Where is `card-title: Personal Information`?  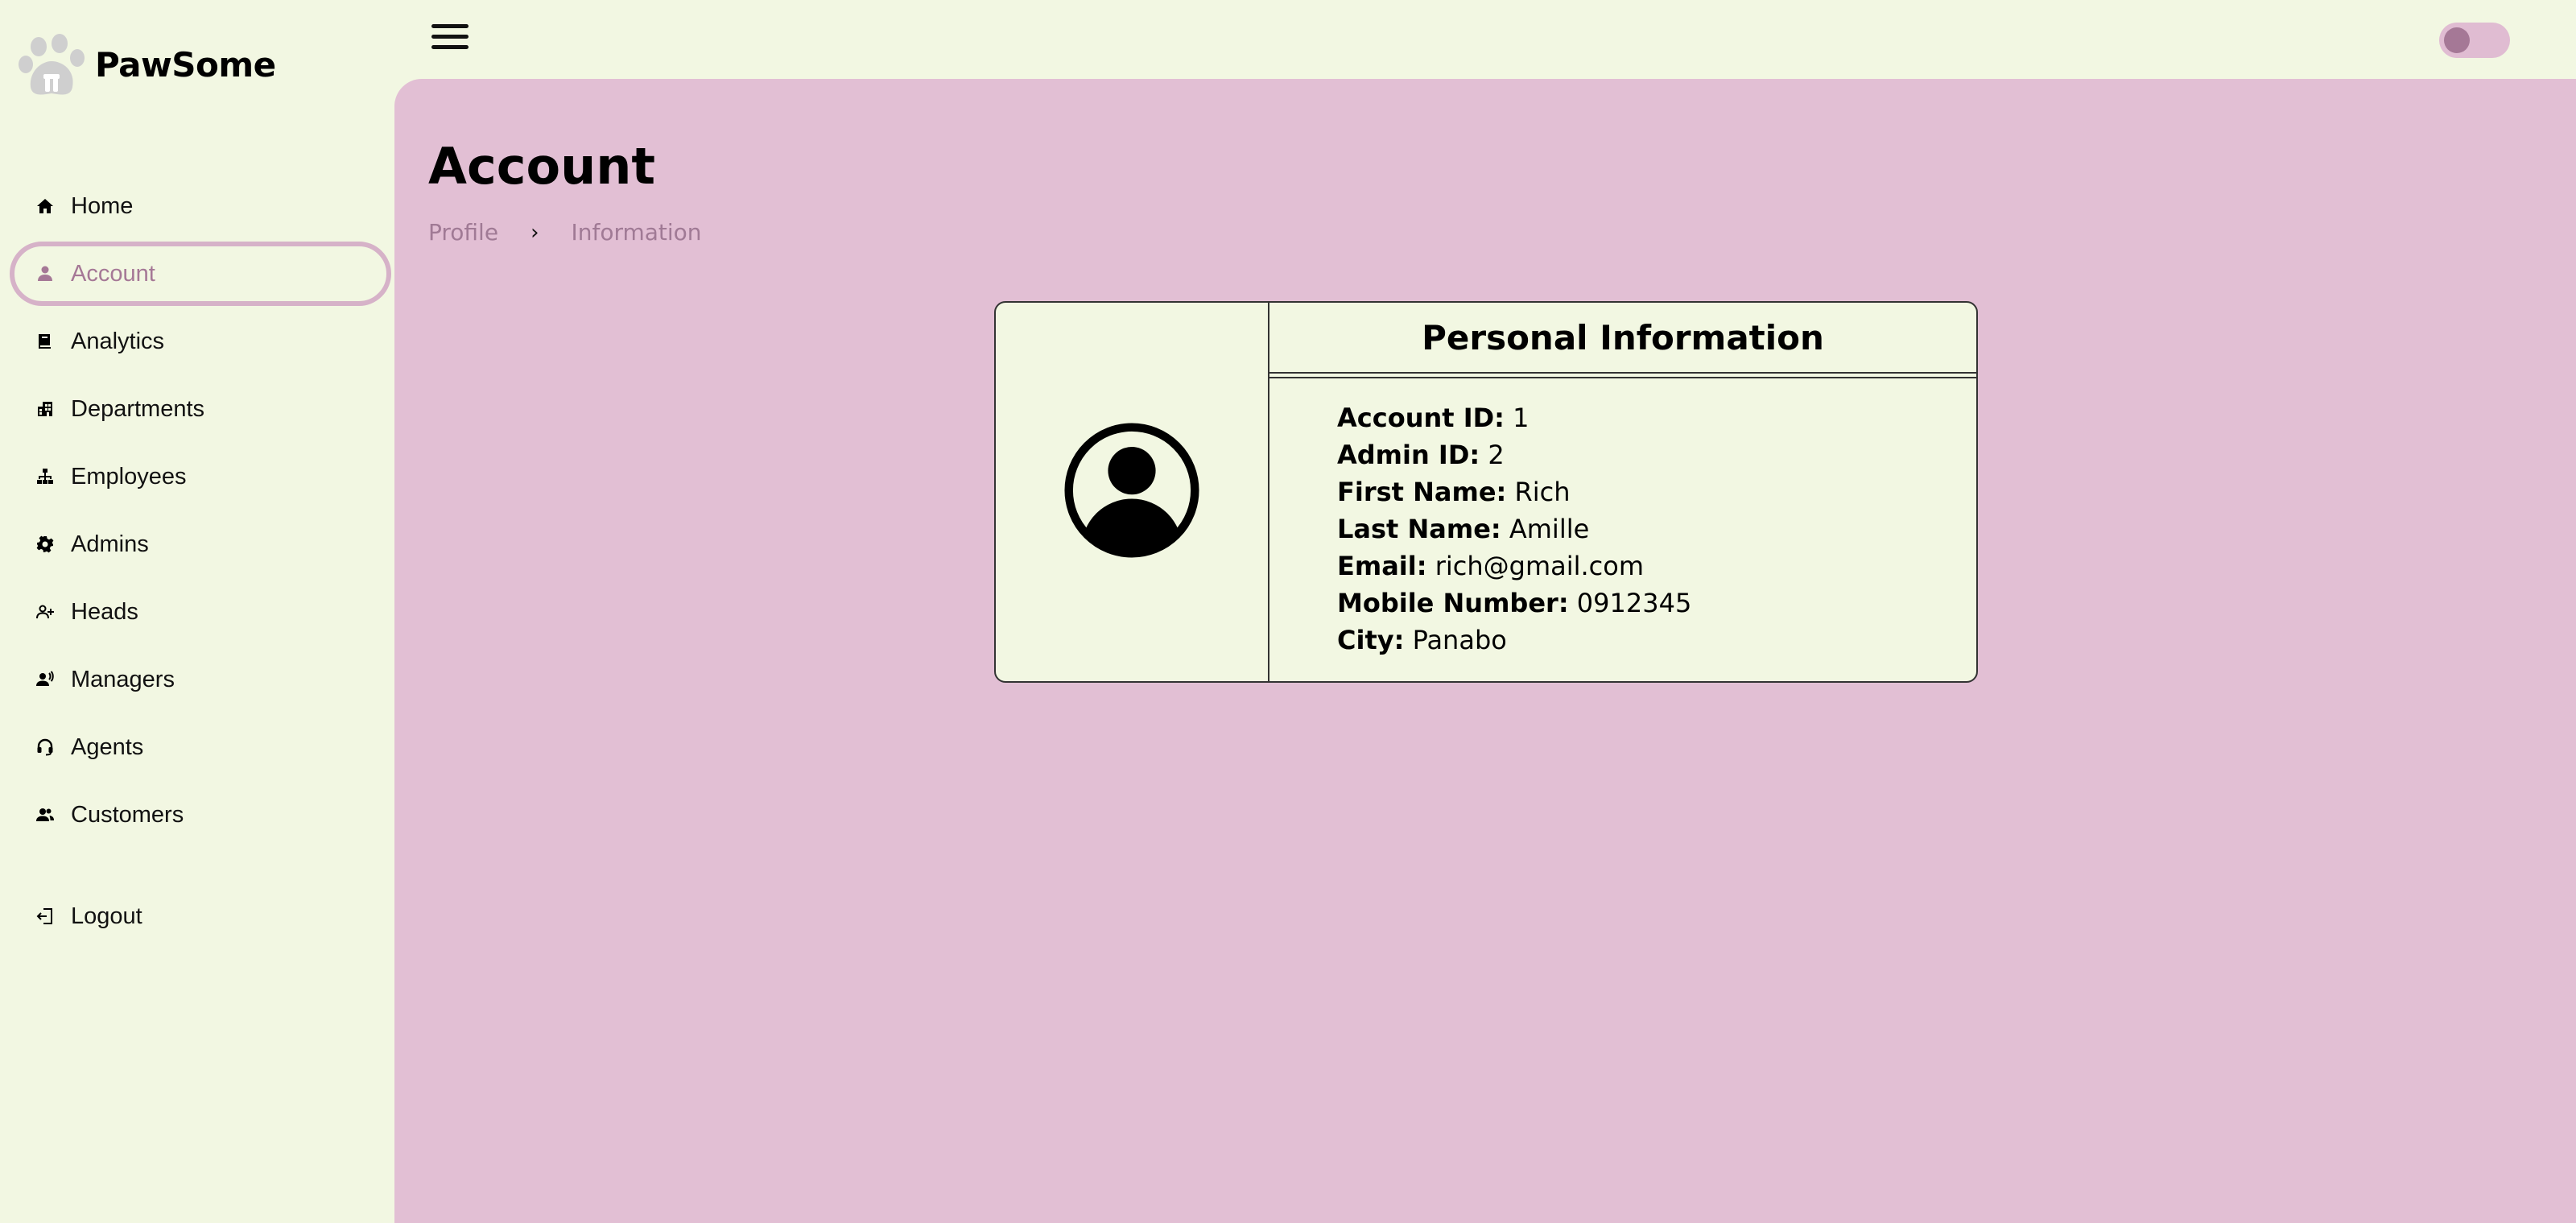 card-title: Personal Information is located at coordinates (1623, 337).